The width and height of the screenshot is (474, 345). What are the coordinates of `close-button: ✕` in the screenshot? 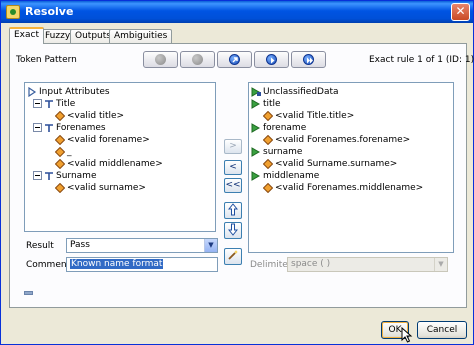 It's located at (460, 12).